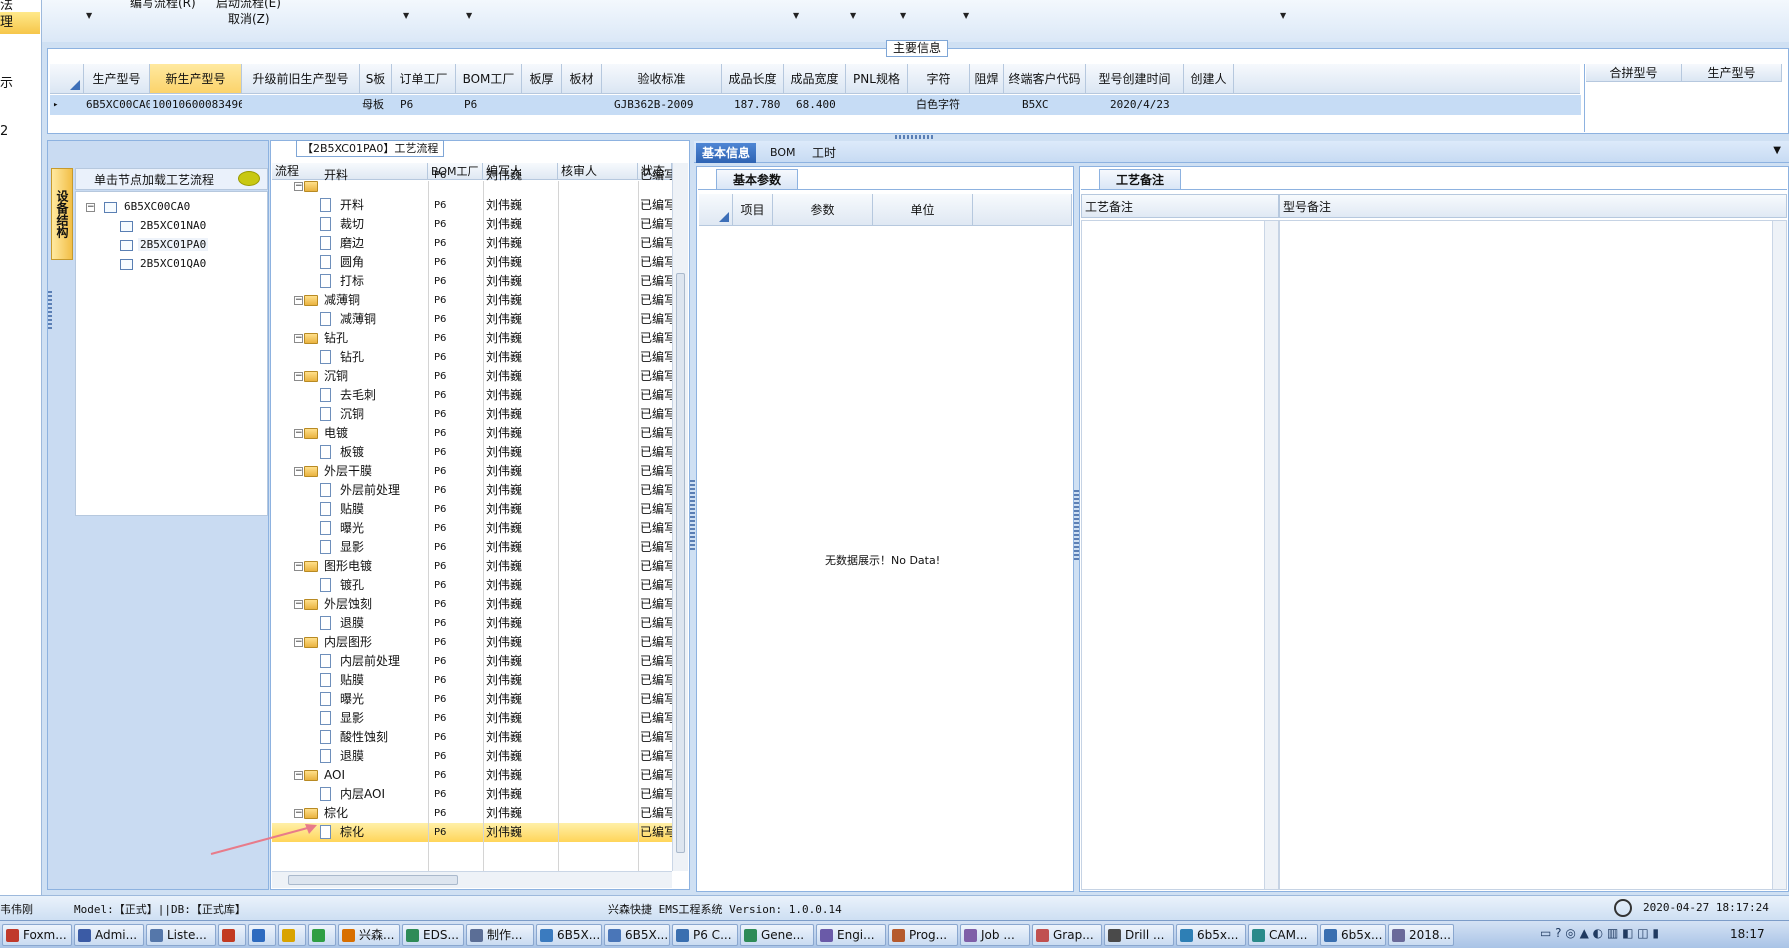 The width and height of the screenshot is (1789, 948). Describe the element at coordinates (783, 153) in the screenshot. I see `tab-bom: BOM` at that location.